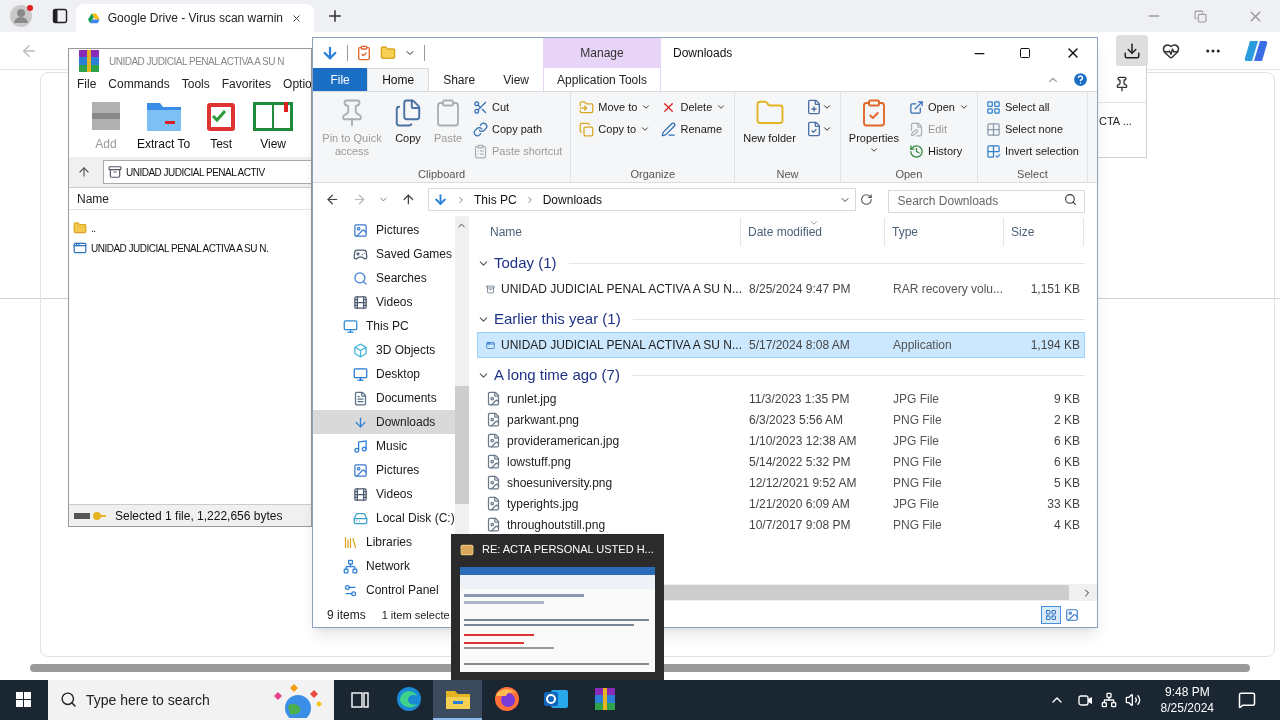  What do you see at coordinates (335, 16) in the screenshot?
I see `new-tab-icon` at bounding box center [335, 16].